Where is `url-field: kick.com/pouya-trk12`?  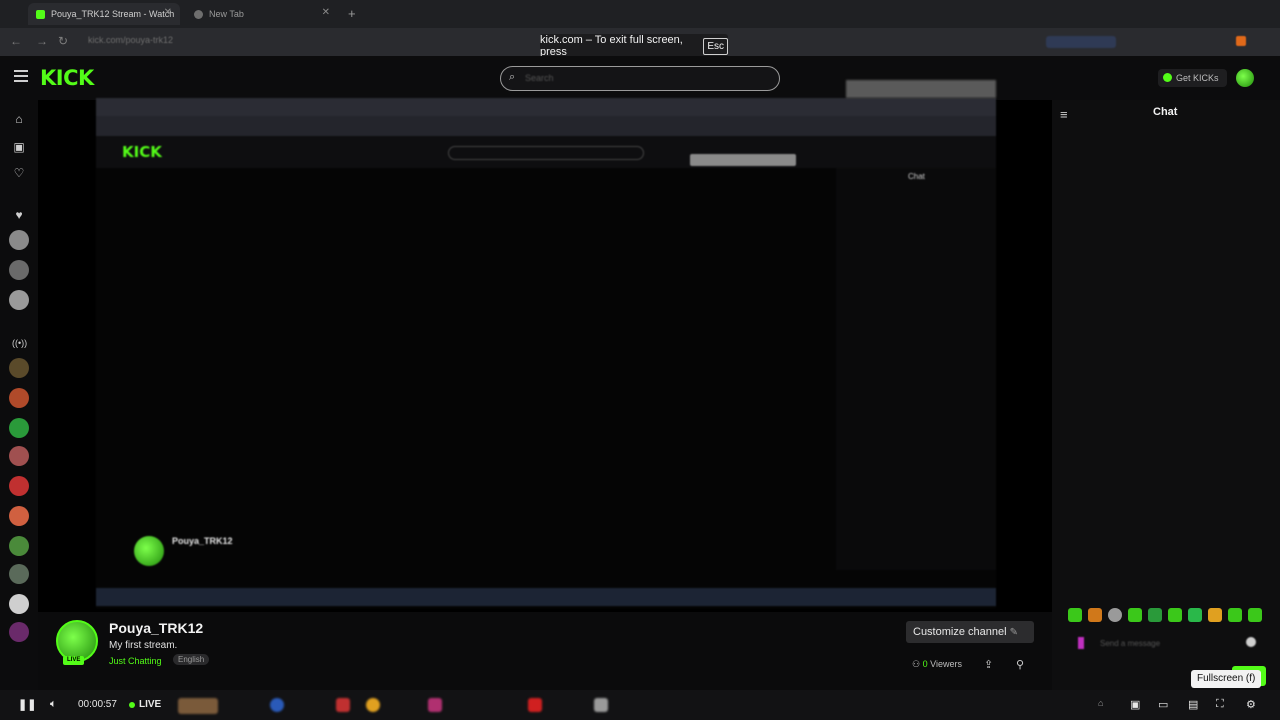 url-field: kick.com/pouya-trk12 is located at coordinates (130, 40).